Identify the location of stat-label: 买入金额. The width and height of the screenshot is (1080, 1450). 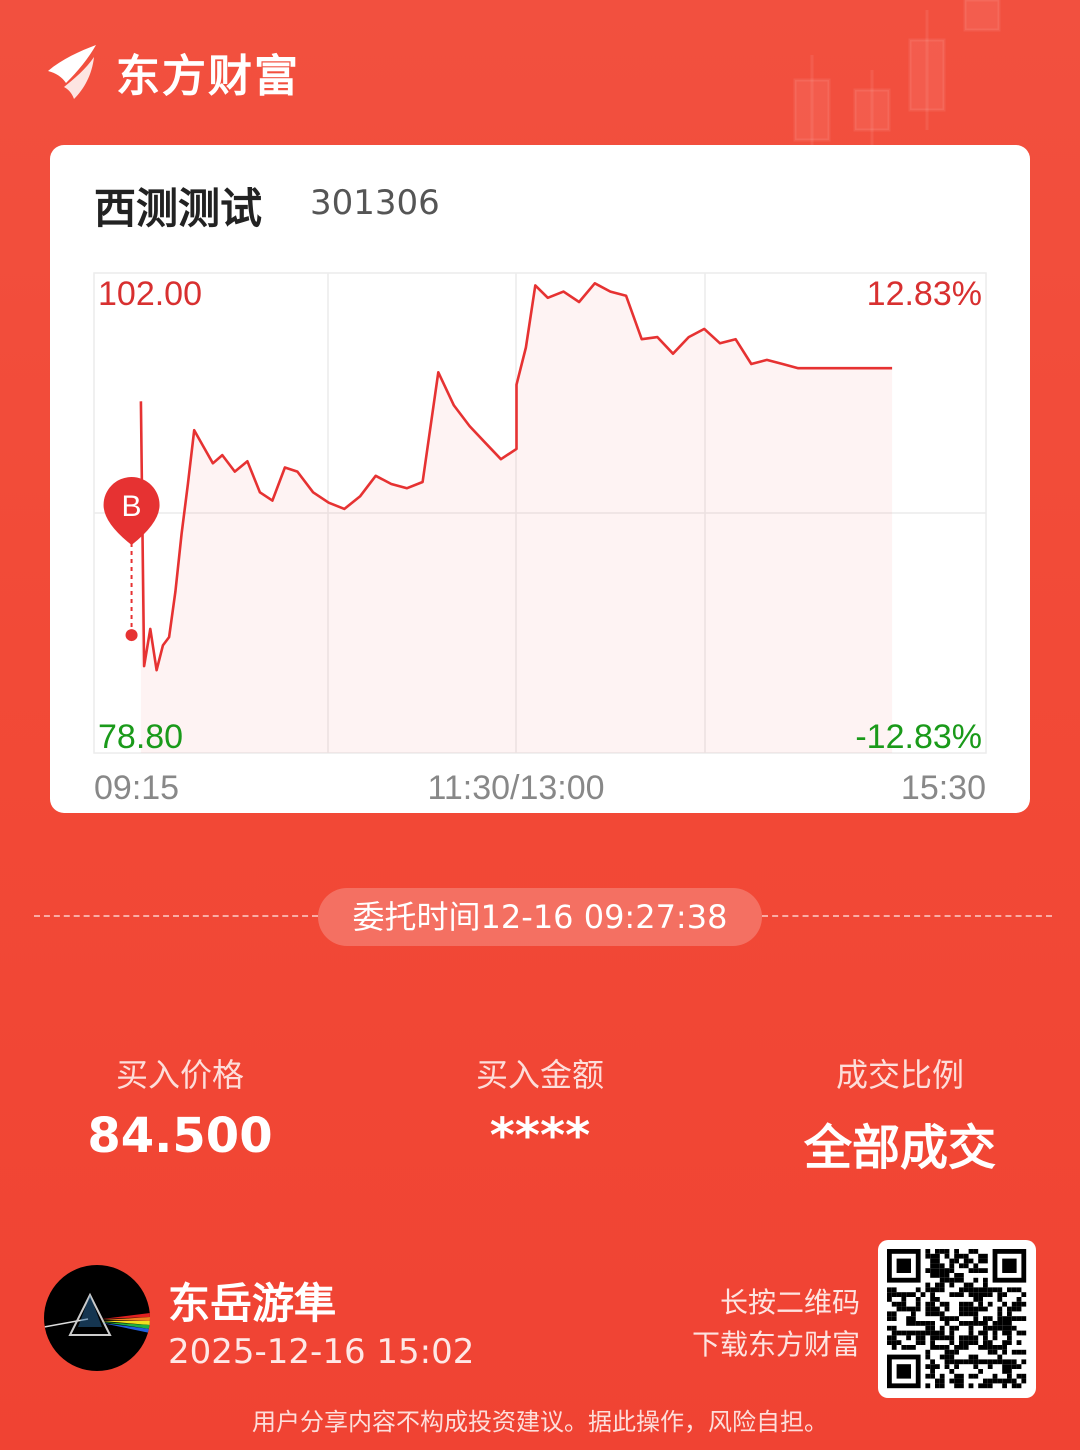
(539, 1075).